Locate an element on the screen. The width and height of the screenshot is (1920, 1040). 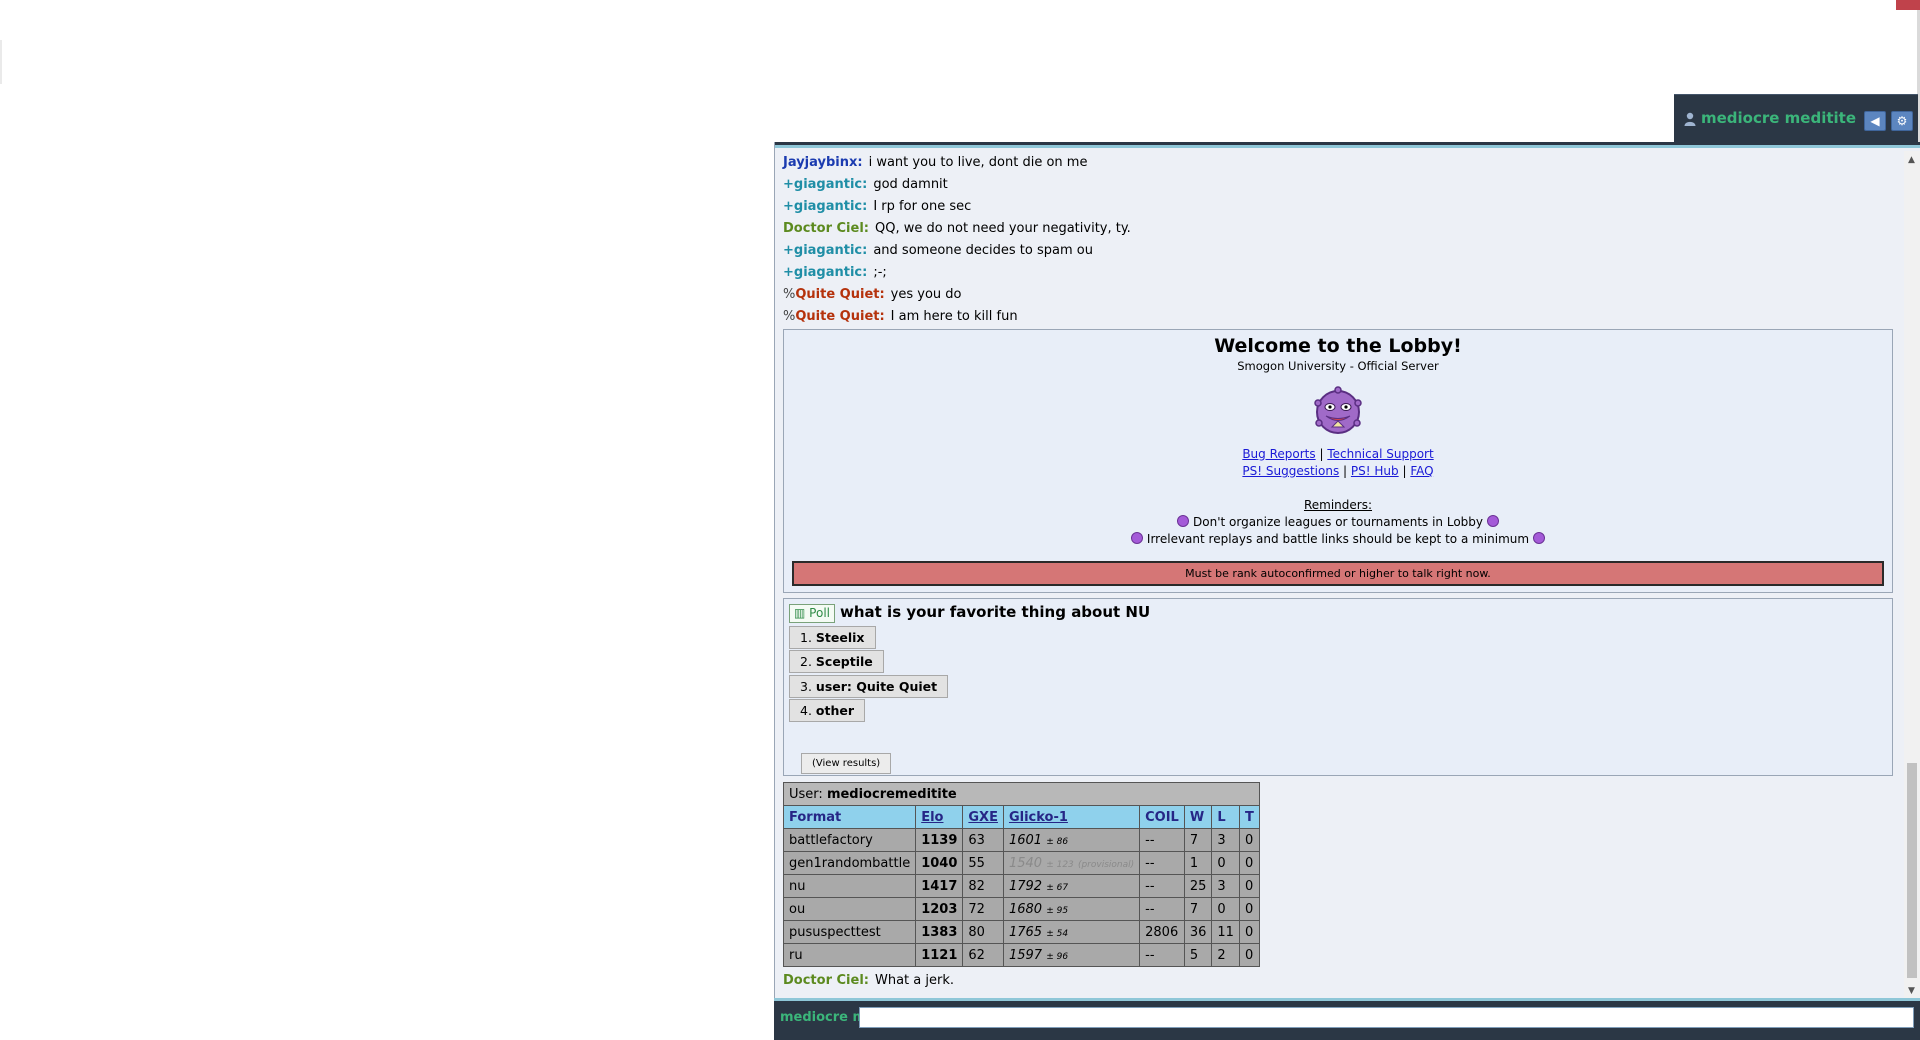
chat-text: and someone decides to spam ou is located at coordinates (983, 250).